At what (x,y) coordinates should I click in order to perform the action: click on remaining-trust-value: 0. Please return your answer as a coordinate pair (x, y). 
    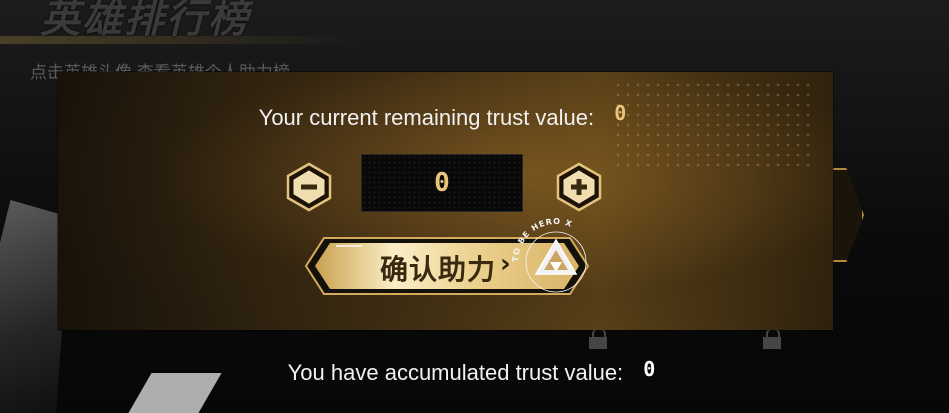
    Looking at the image, I should click on (620, 113).